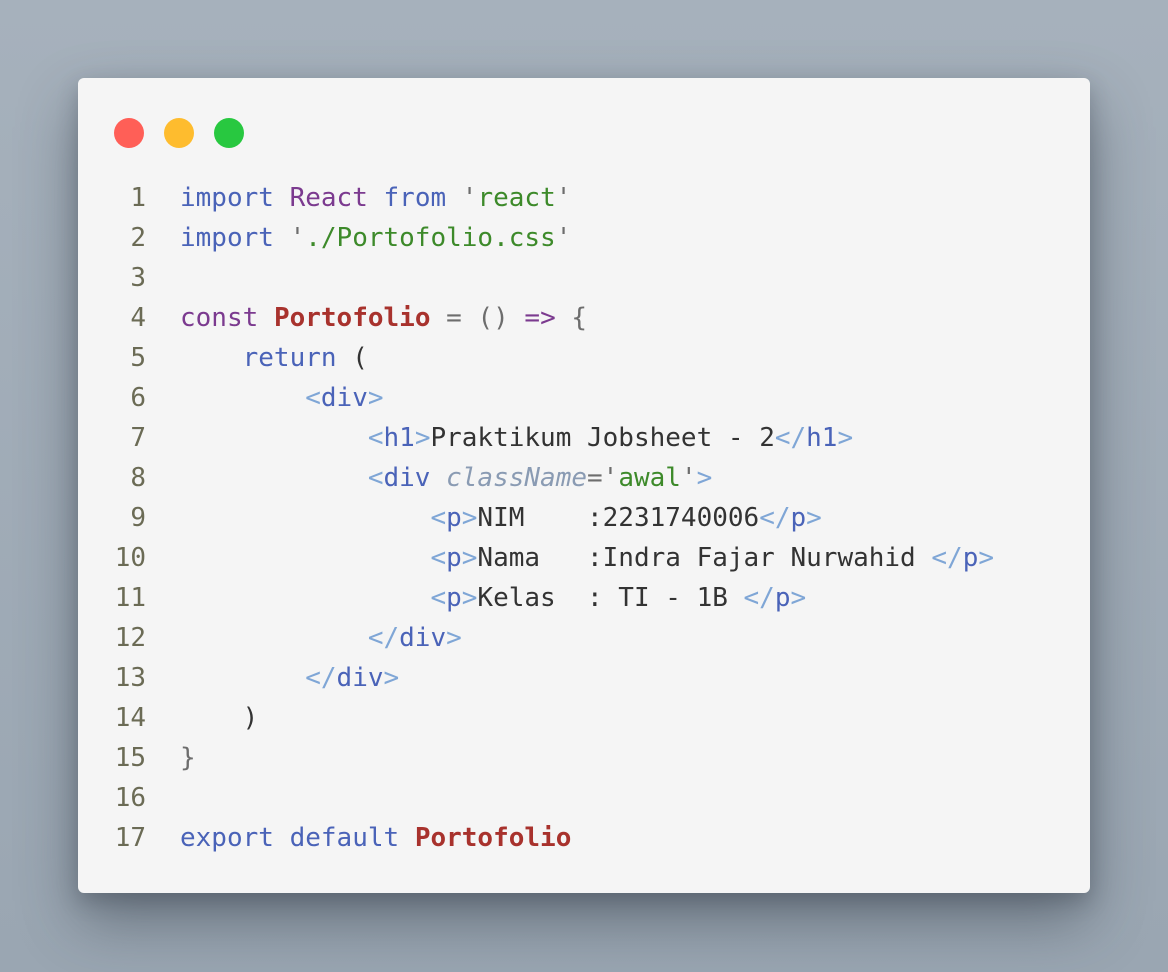 Image resolution: width=1168 pixels, height=972 pixels. I want to click on line-number: 8, so click(138, 478).